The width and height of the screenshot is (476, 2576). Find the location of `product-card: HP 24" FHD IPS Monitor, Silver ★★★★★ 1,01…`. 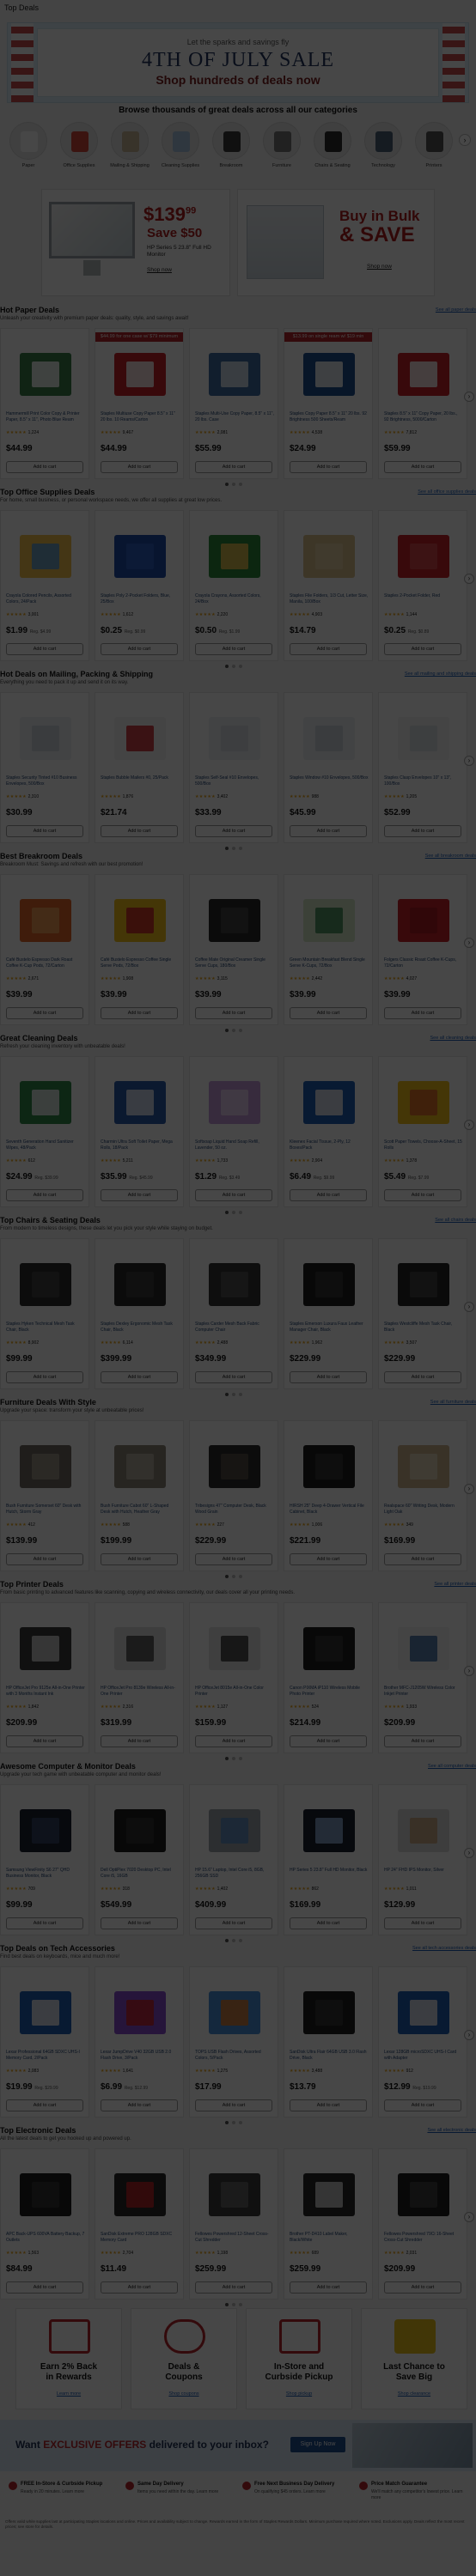

product-card: HP 24" FHD IPS Monitor, Silver ★★★★★ 1,01… is located at coordinates (422, 1859).